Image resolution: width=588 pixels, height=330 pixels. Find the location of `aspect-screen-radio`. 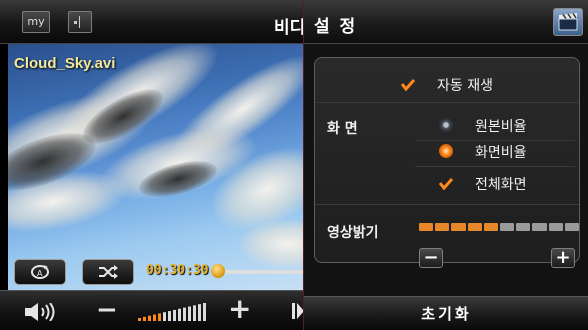

aspect-screen-radio is located at coordinates (446, 151).